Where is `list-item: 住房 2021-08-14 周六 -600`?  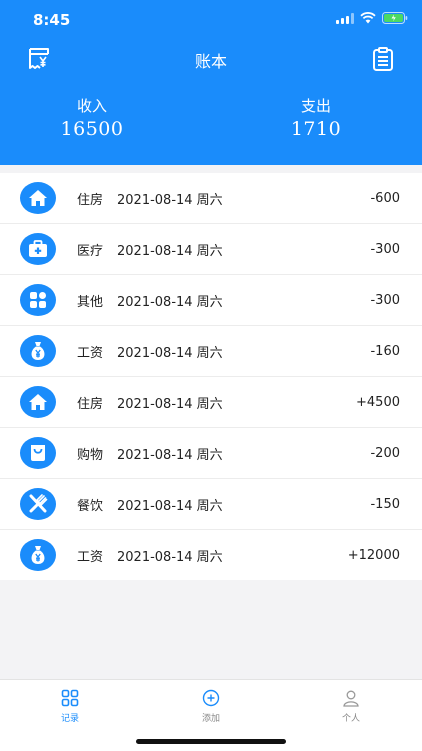 list-item: 住房 2021-08-14 周六 -600 is located at coordinates (211, 198).